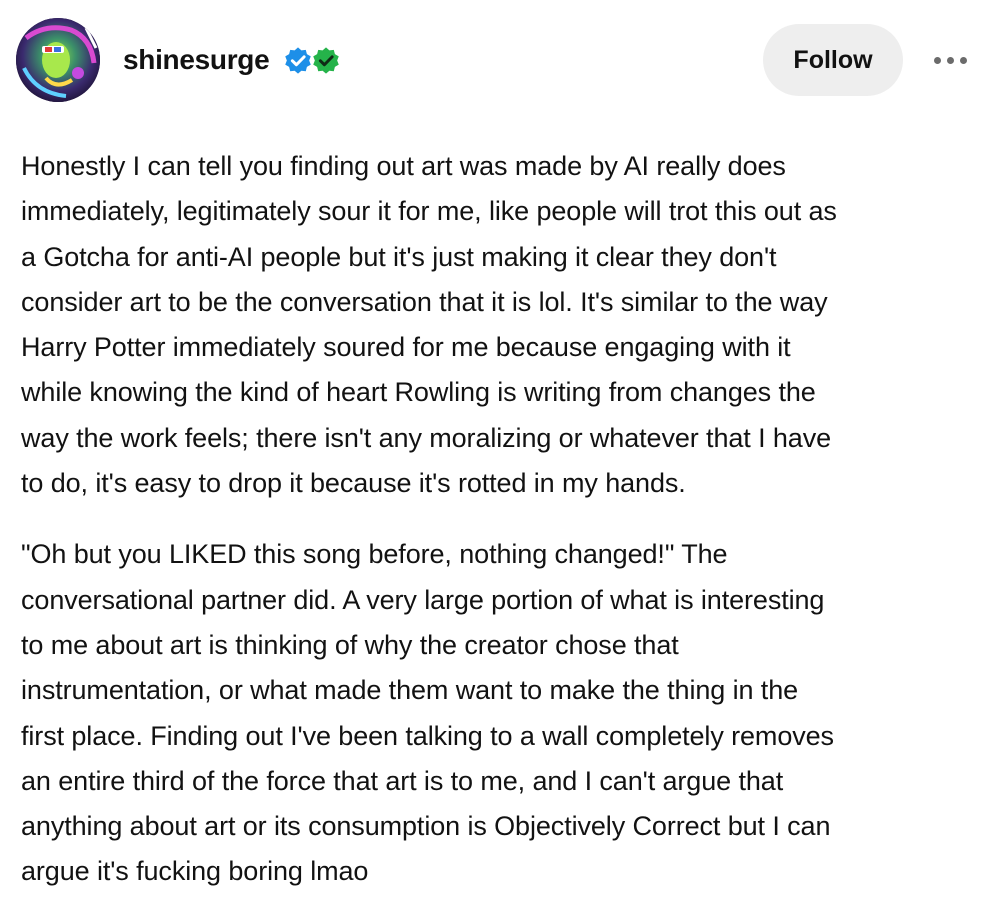 Image resolution: width=1000 pixels, height=913 pixels. Describe the element at coordinates (500, 60) in the screenshot. I see `post-header: shinesurge Follow` at that location.